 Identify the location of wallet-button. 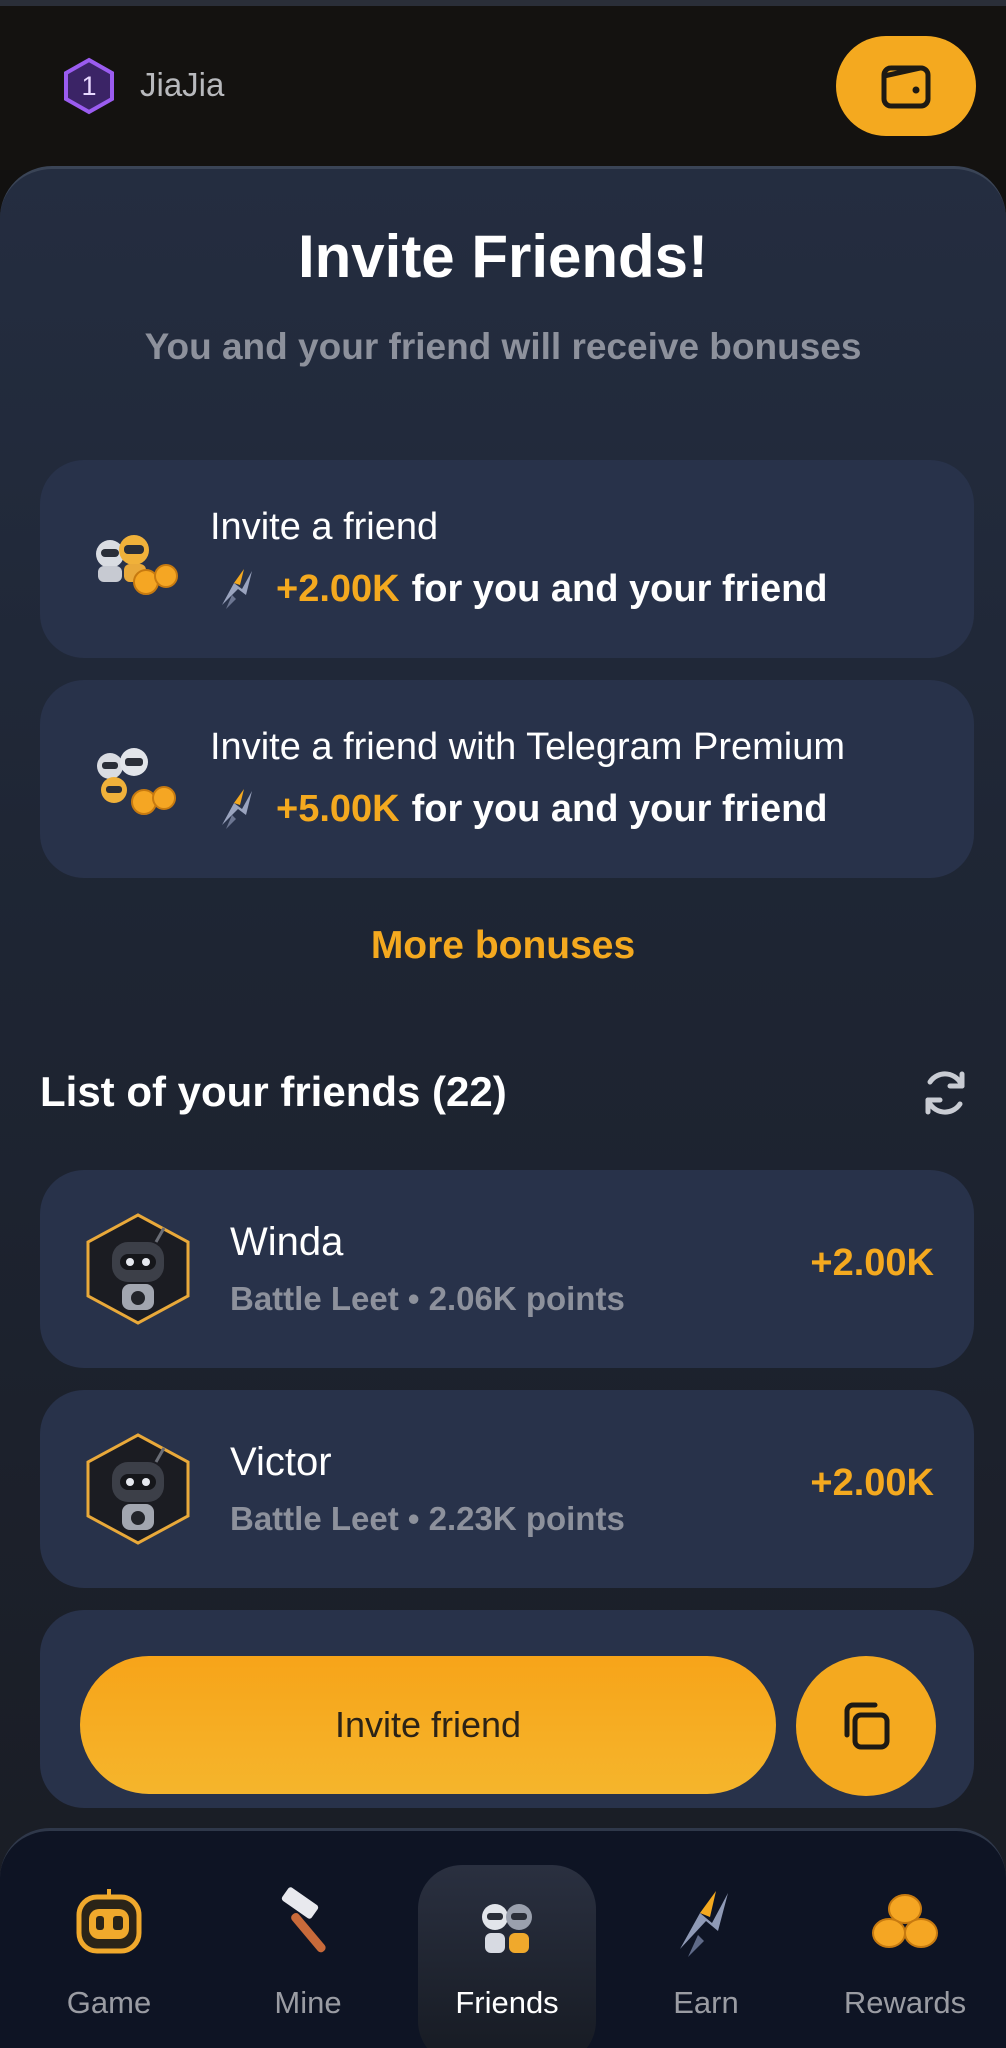
(906, 86).